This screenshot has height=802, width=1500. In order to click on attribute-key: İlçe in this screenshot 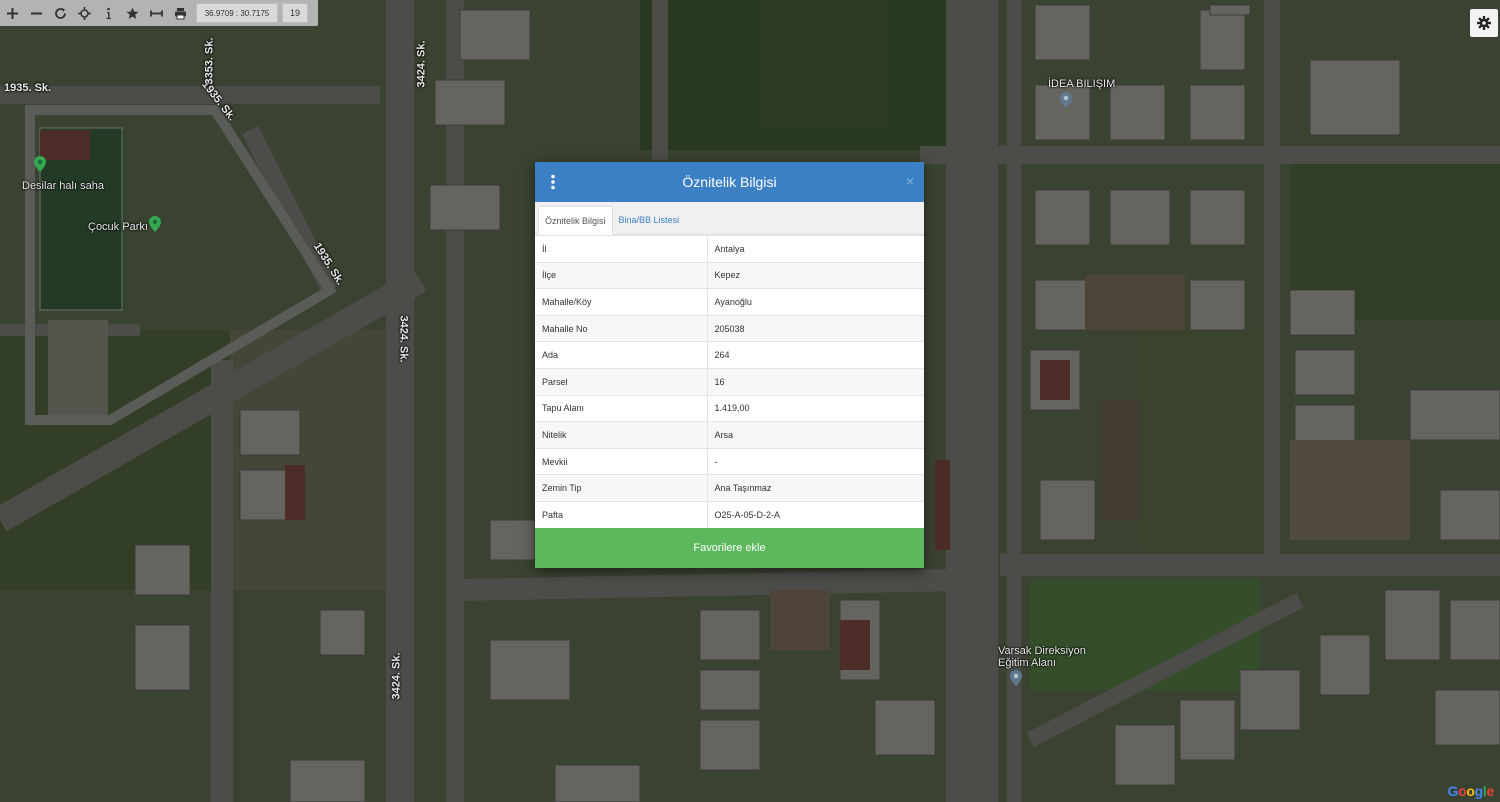, I will do `click(621, 275)`.